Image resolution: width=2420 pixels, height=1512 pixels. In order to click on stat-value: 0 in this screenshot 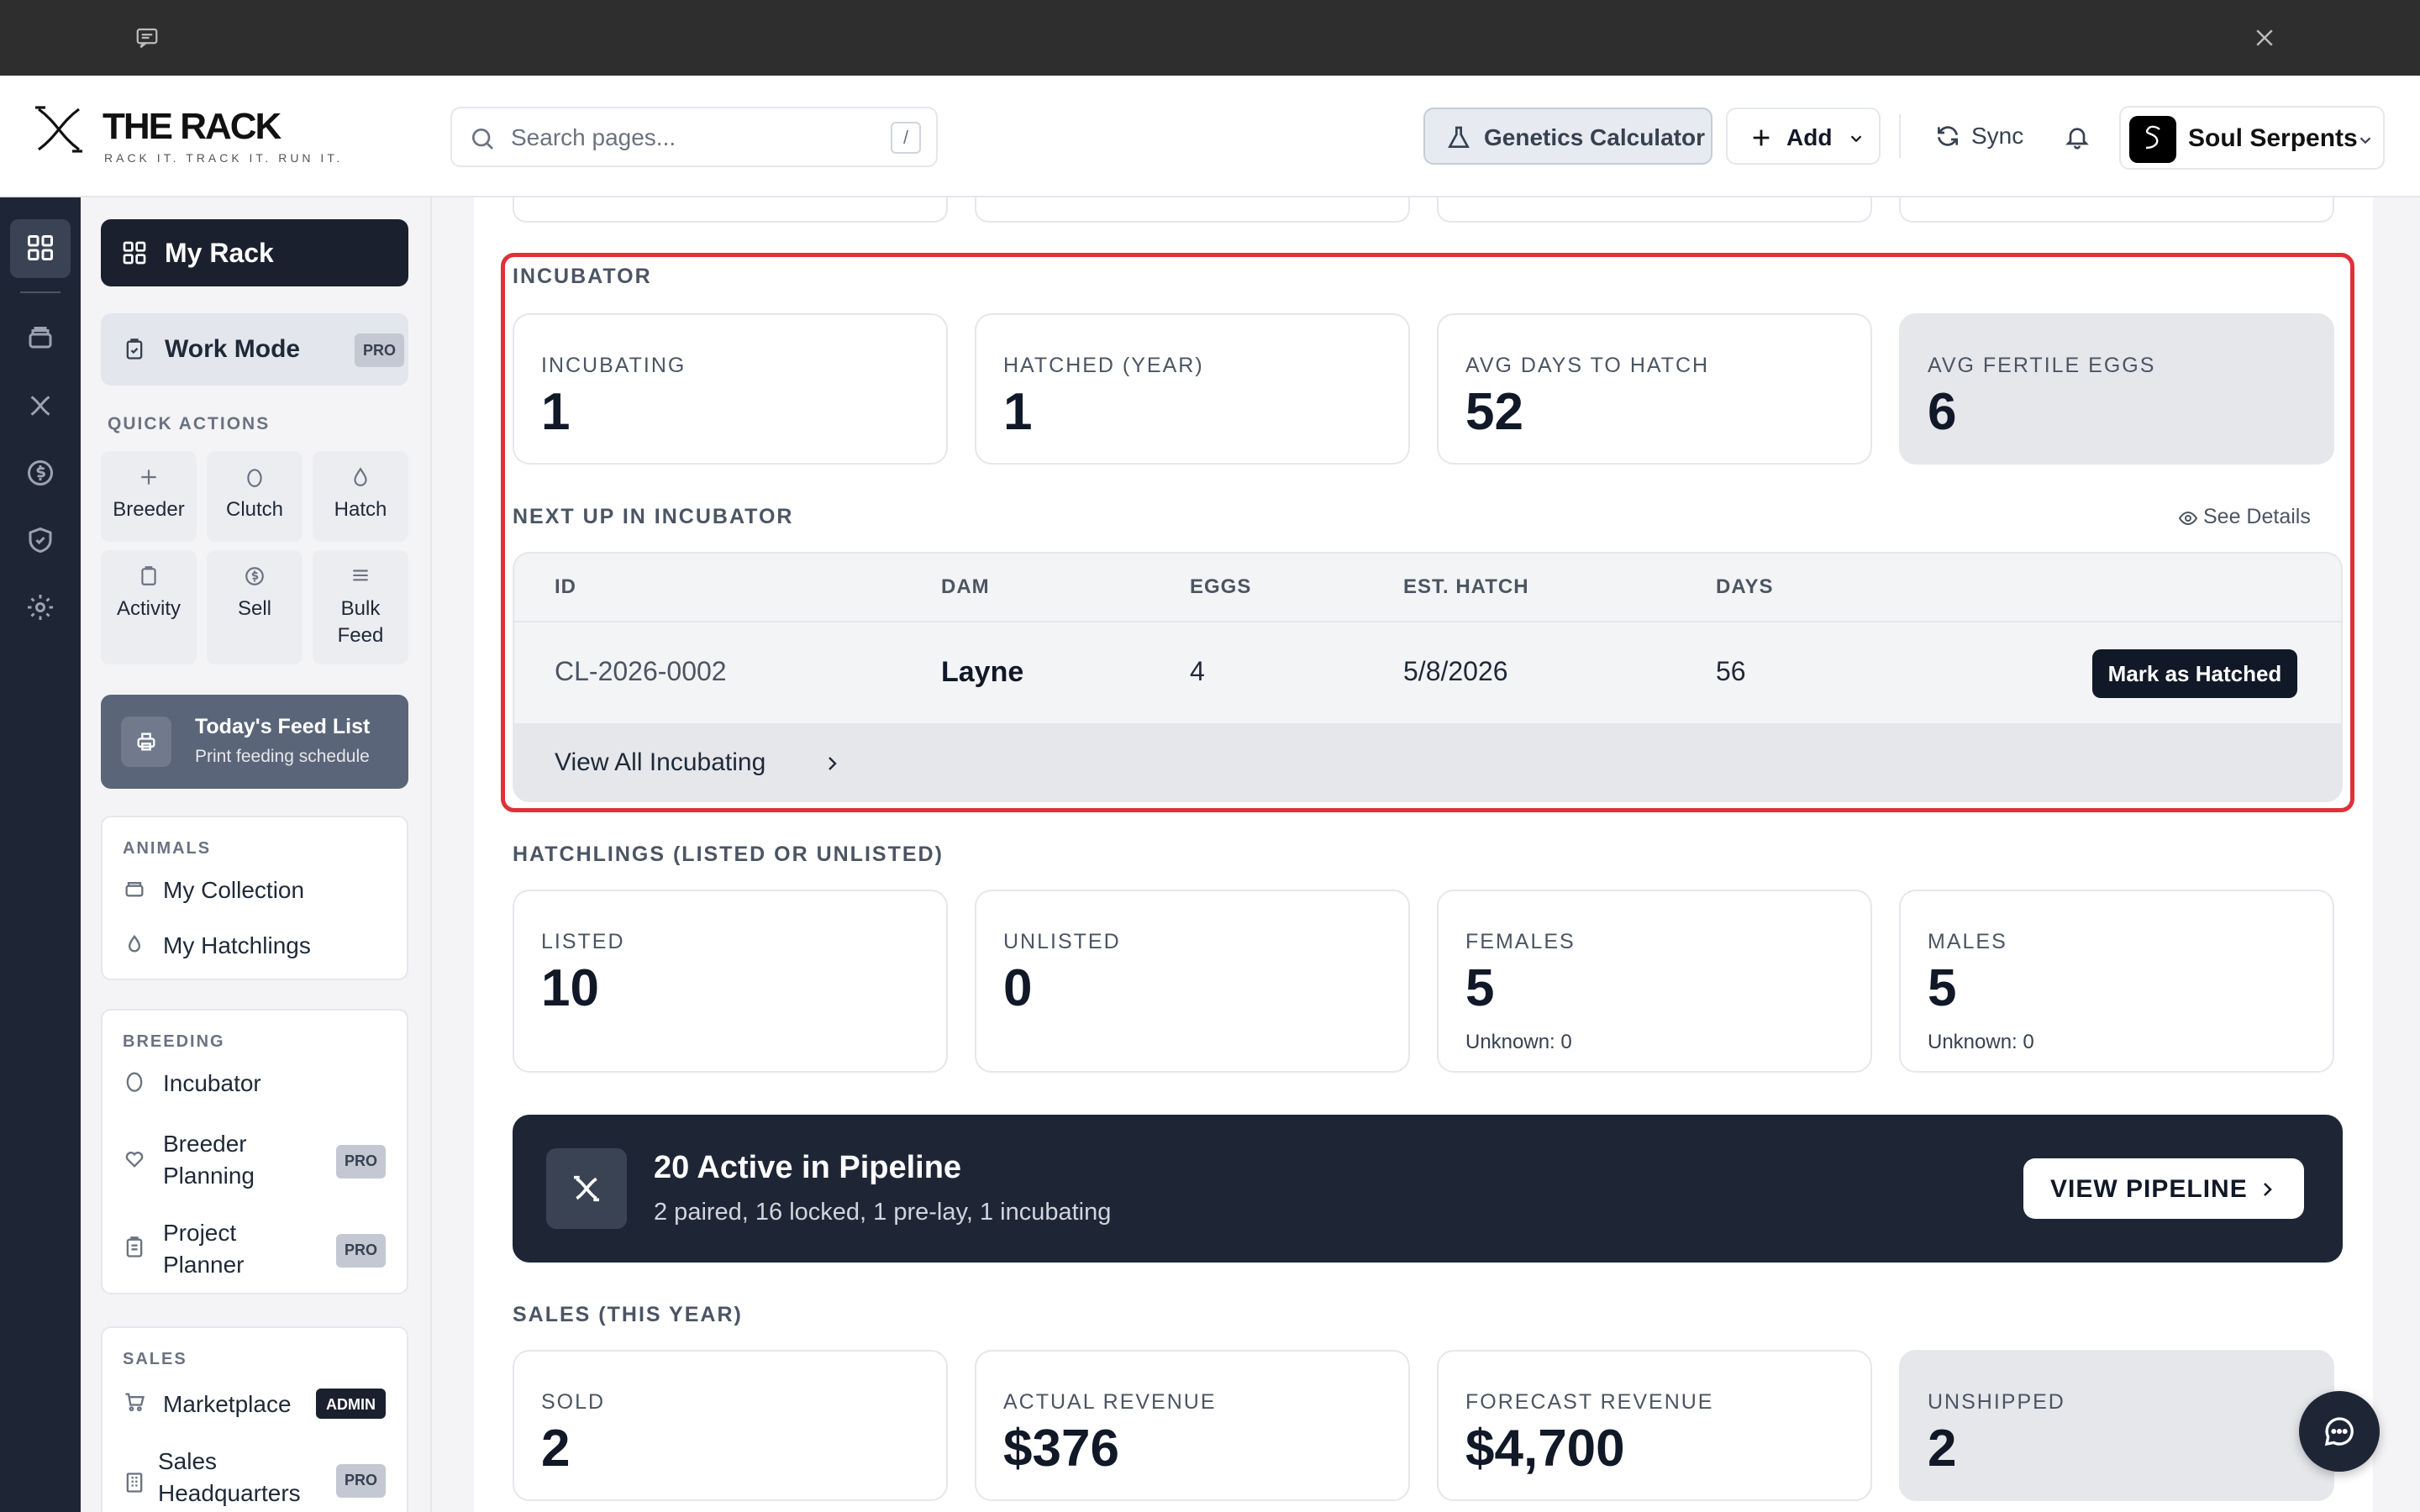, I will do `click(1018, 988)`.